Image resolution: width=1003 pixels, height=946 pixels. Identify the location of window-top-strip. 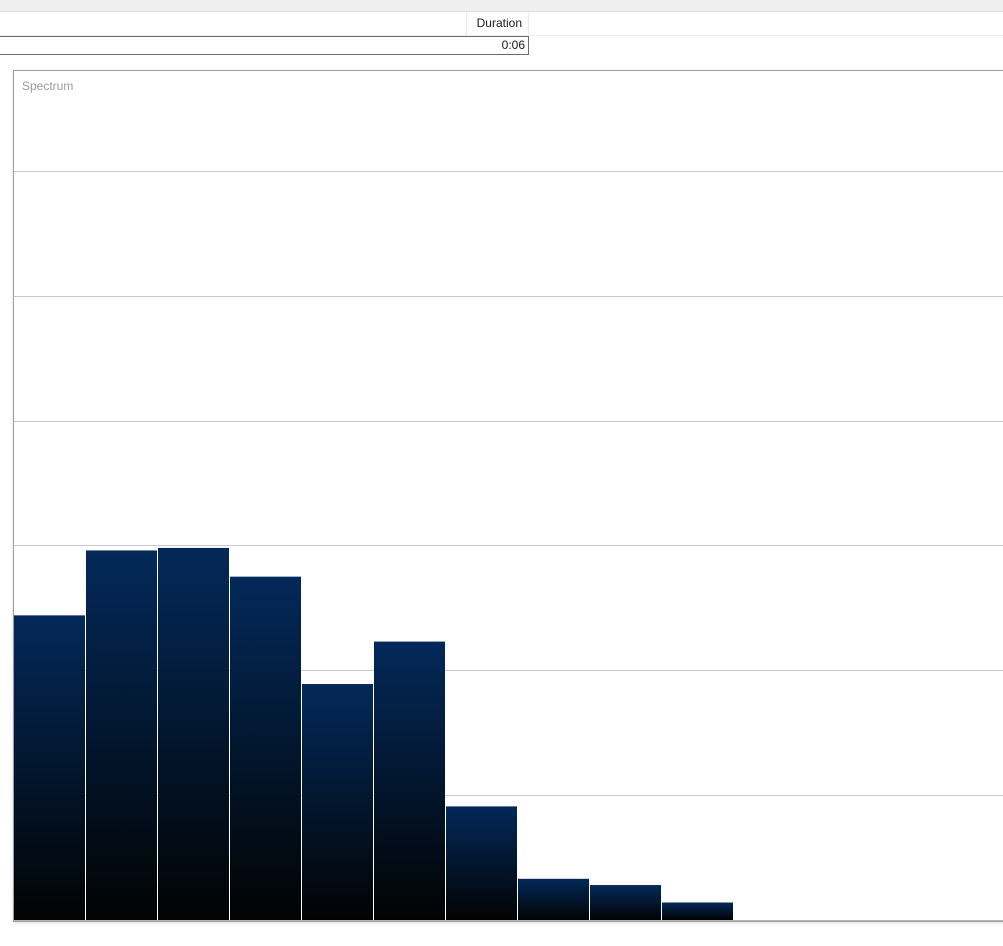
(501, 6).